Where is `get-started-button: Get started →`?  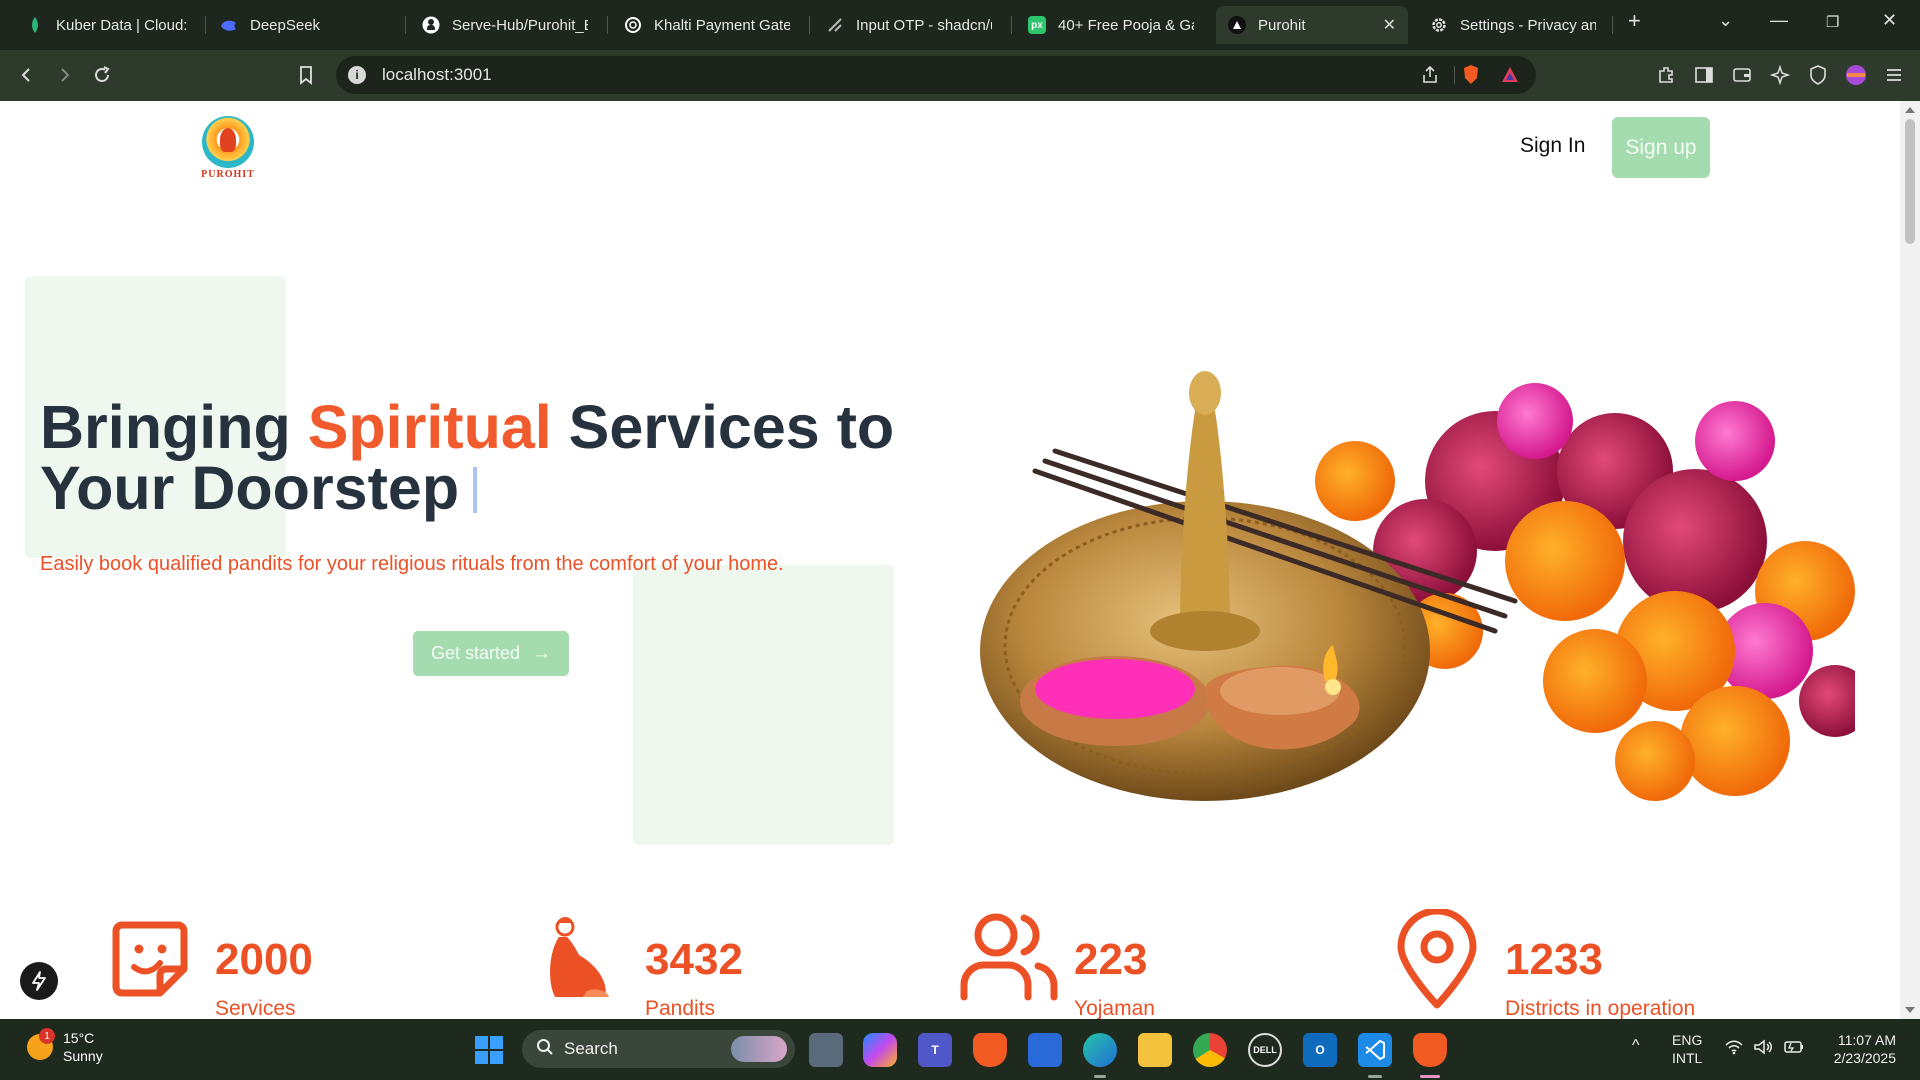 get-started-button: Get started → is located at coordinates (491, 653).